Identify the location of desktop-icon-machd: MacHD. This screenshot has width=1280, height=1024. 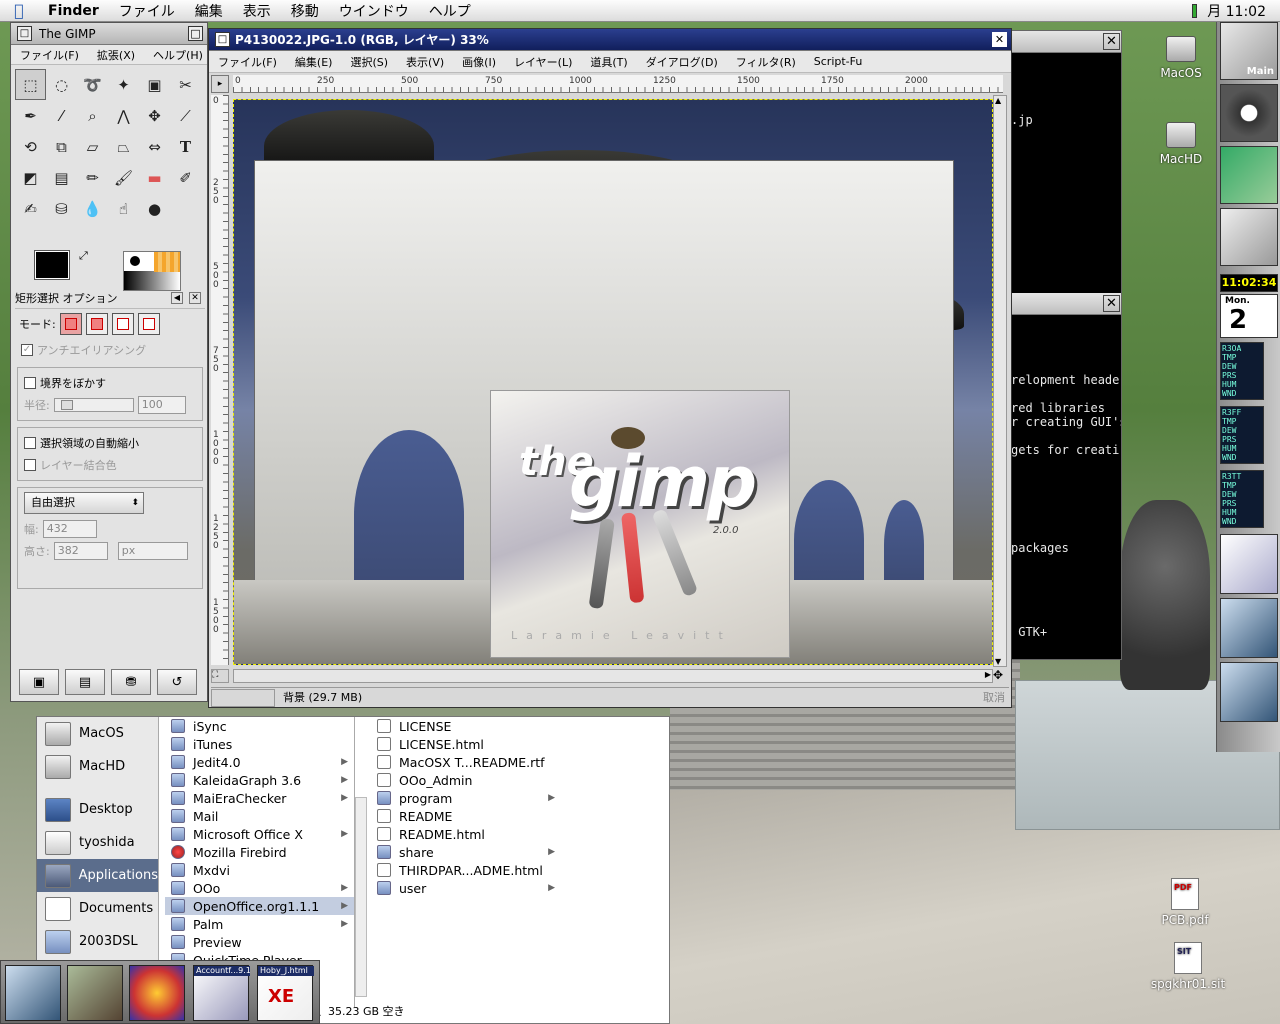
(1181, 144).